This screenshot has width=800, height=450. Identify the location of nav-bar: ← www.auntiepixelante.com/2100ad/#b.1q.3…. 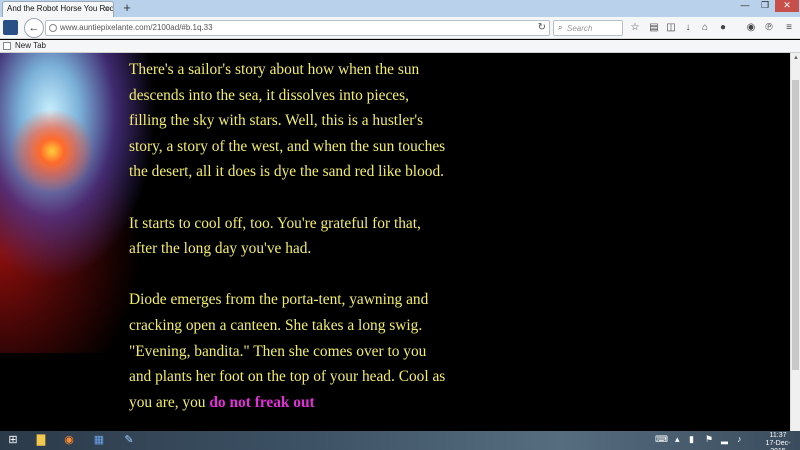
(400, 28).